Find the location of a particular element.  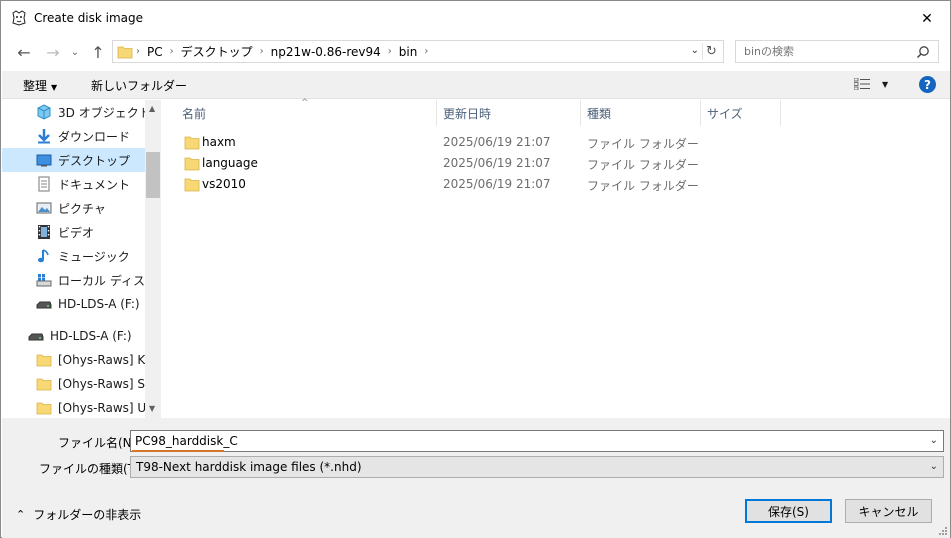

new-folder-button: 新しいフォルダー is located at coordinates (139, 85).